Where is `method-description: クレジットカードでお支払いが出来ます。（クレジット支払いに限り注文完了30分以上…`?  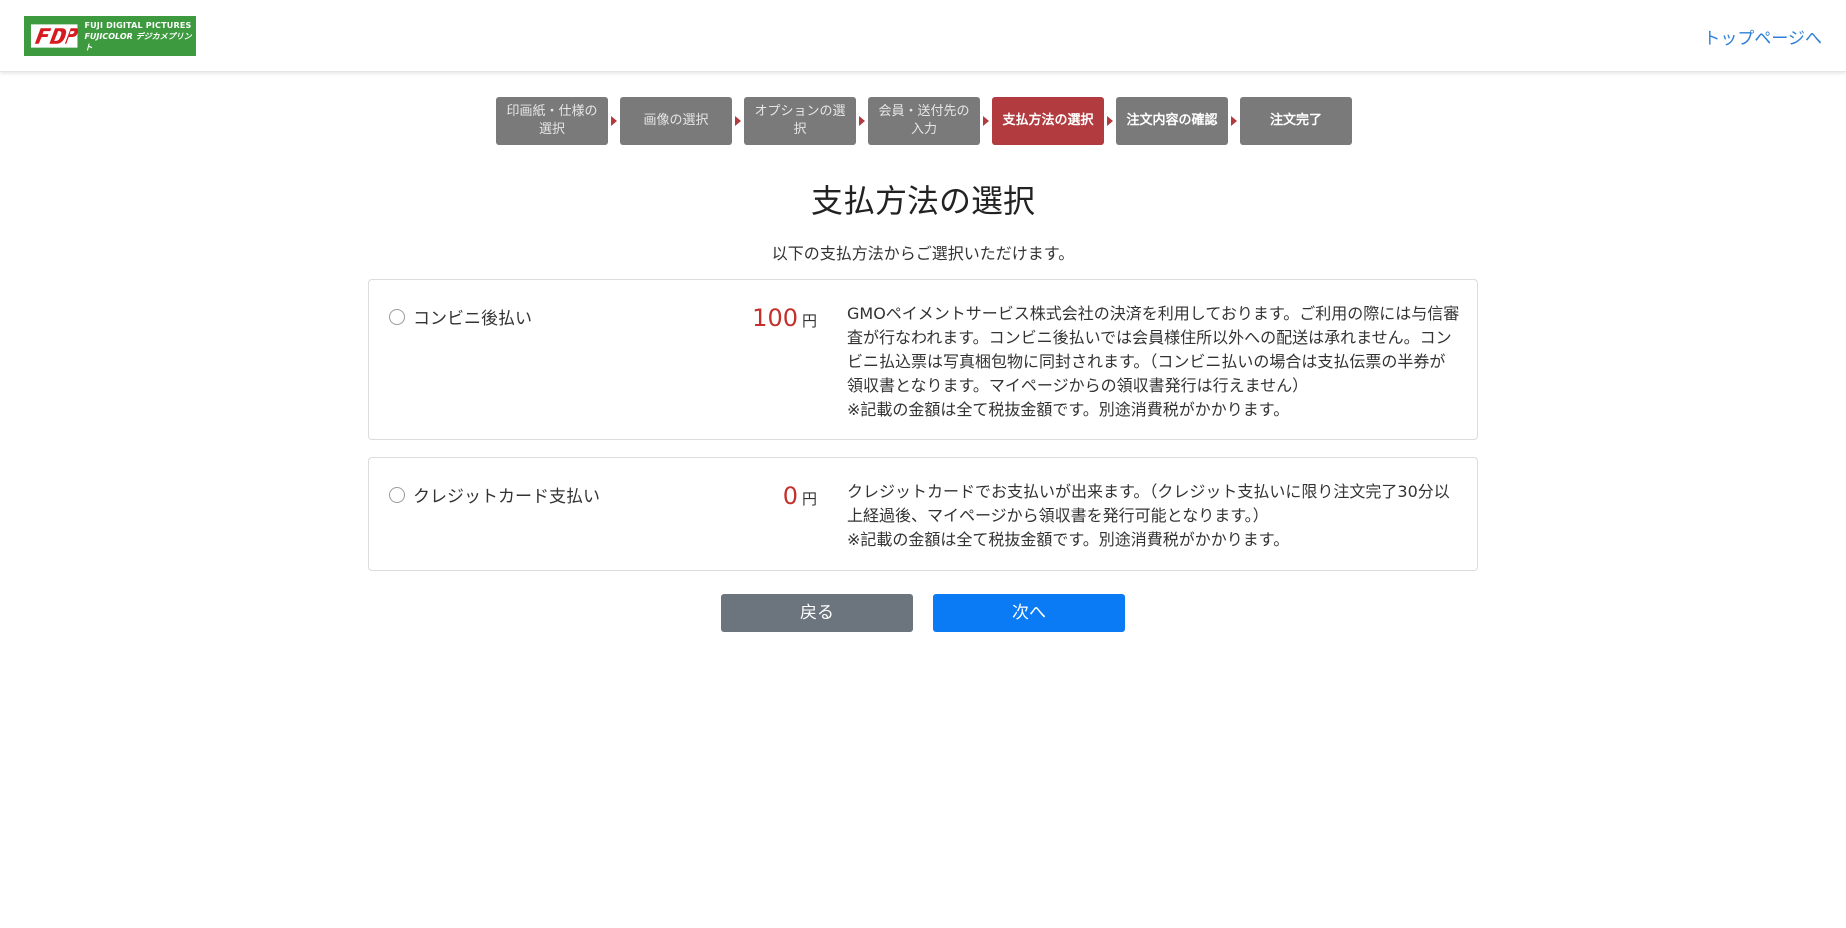
method-description: クレジットカードでお支払いが出来ます。（クレジット支払いに限り注文完了30分以上… is located at coordinates (1154, 516).